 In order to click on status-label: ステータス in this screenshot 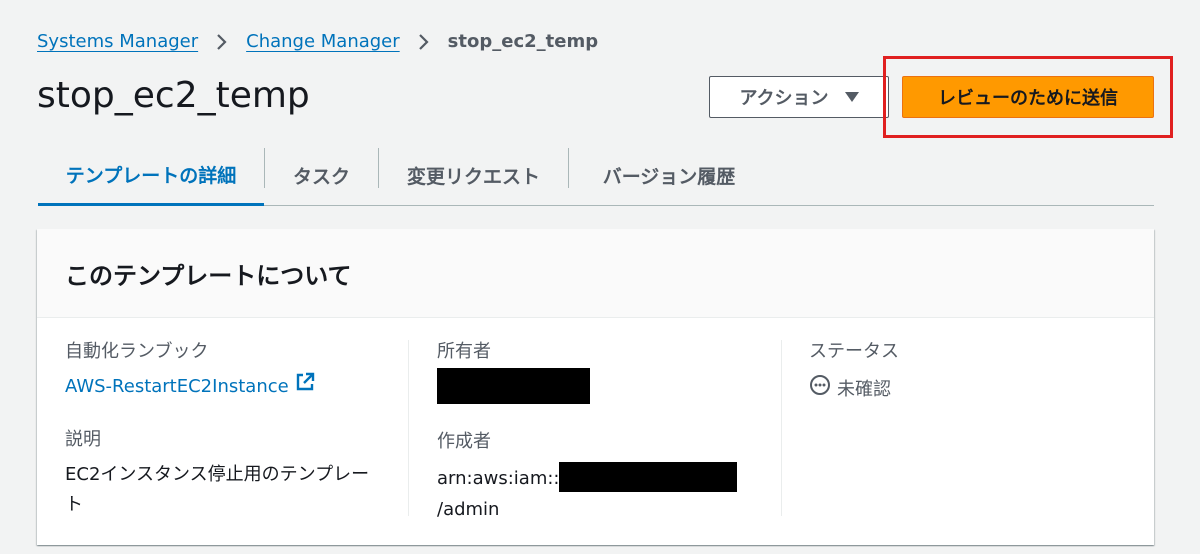, I will do `click(854, 351)`.